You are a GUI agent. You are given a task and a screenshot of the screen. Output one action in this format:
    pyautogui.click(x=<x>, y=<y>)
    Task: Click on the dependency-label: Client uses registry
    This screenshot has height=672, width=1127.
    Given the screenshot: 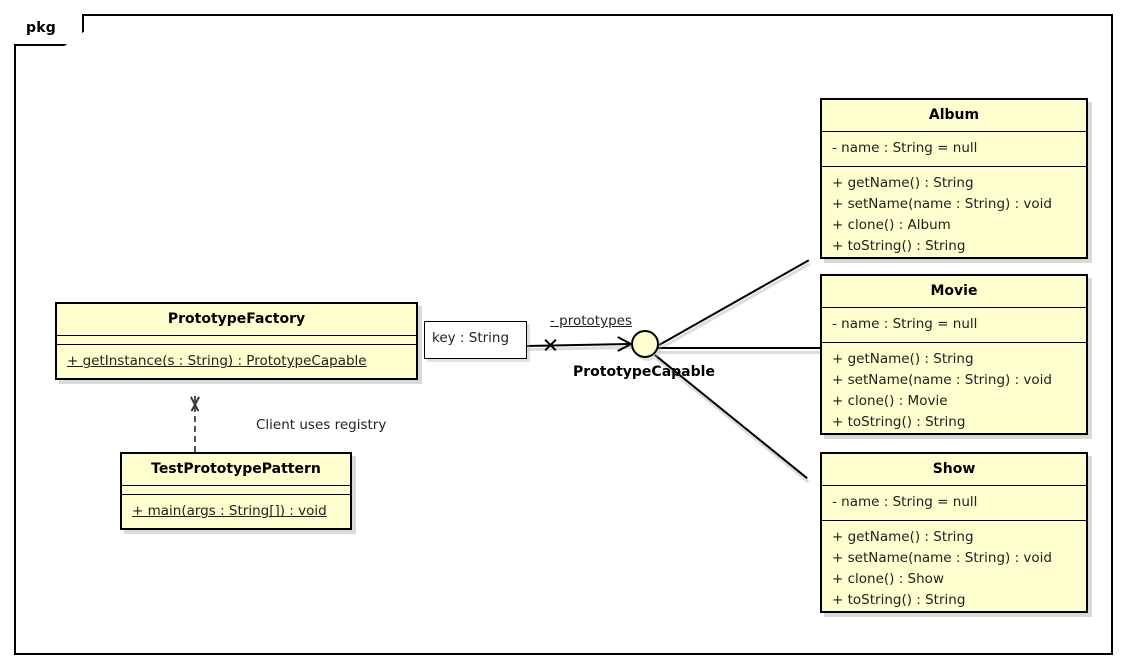 What is the action you would take?
    pyautogui.click(x=321, y=425)
    